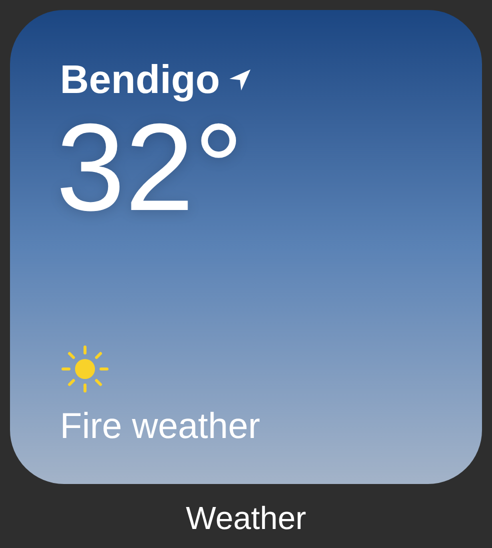 Image resolution: width=492 pixels, height=548 pixels. I want to click on city-name: Bendigo, so click(140, 80).